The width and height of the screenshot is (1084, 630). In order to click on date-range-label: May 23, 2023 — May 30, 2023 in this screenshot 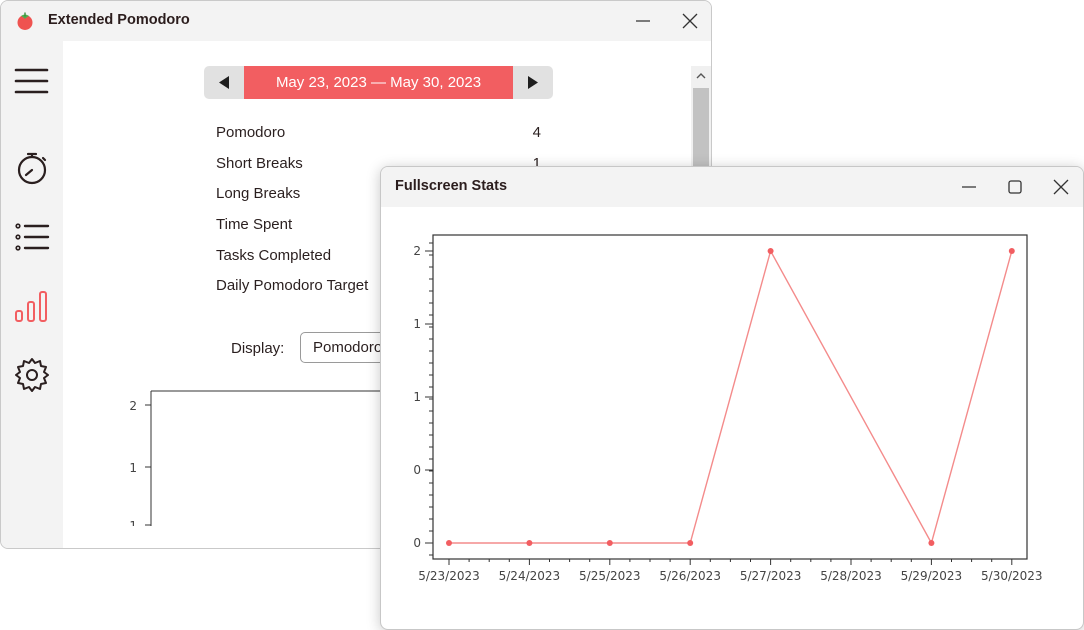, I will do `click(378, 82)`.